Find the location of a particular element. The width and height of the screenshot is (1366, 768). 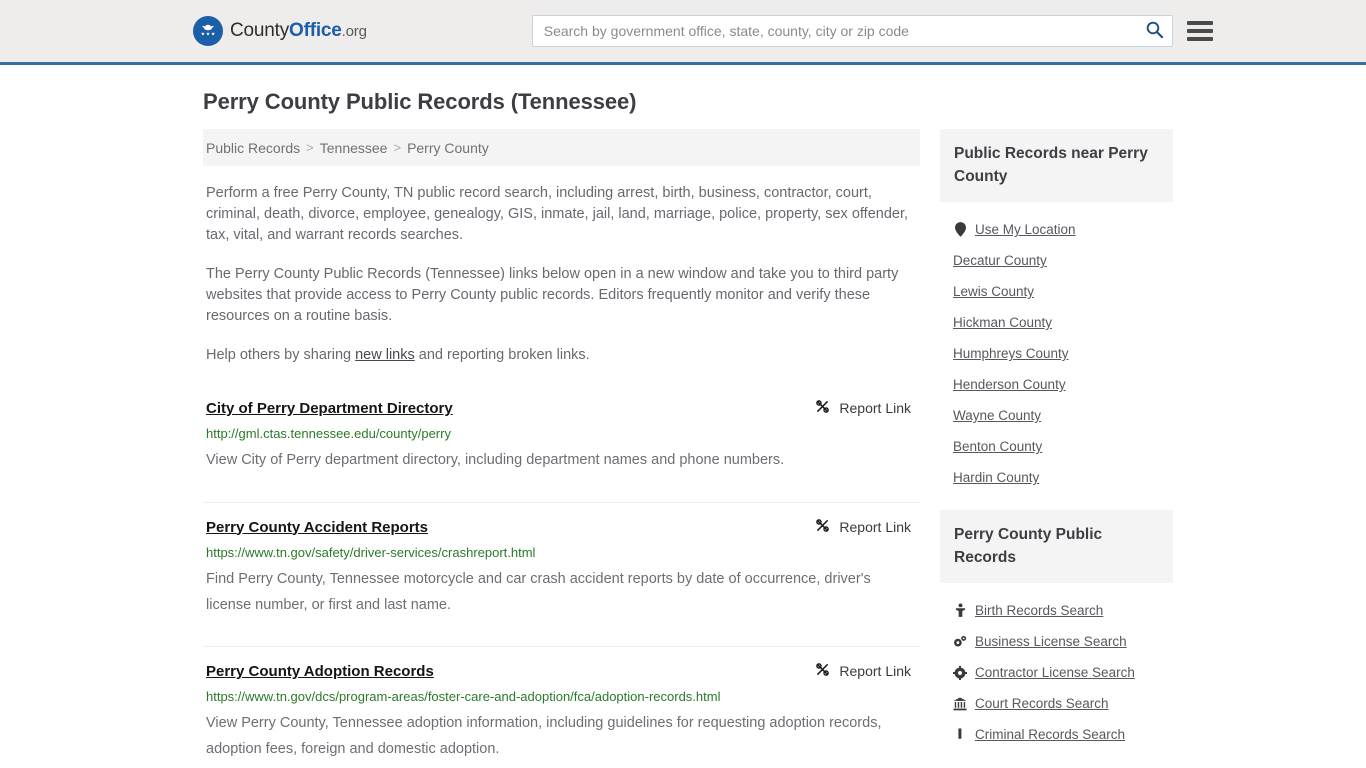

help-suffix-text: and reporting broken links. is located at coordinates (502, 355).